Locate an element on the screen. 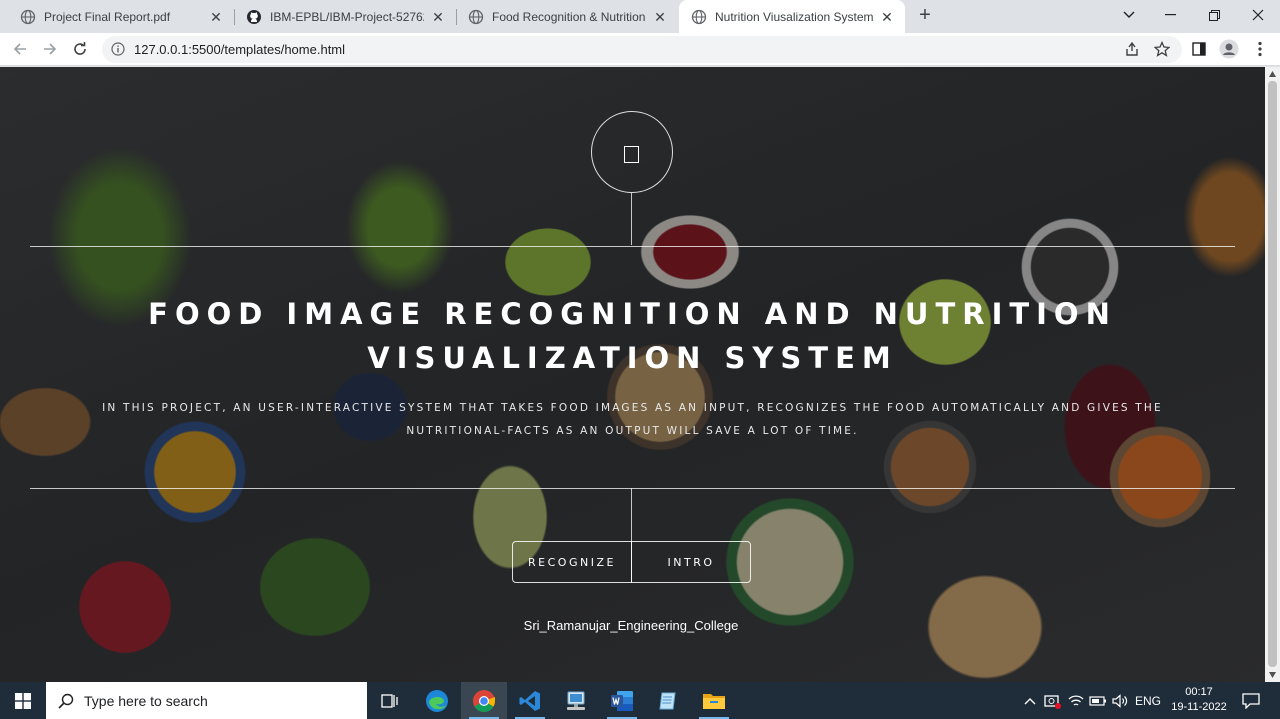 The height and width of the screenshot is (719, 1280). camera-alert-icon is located at coordinates (1052, 701).